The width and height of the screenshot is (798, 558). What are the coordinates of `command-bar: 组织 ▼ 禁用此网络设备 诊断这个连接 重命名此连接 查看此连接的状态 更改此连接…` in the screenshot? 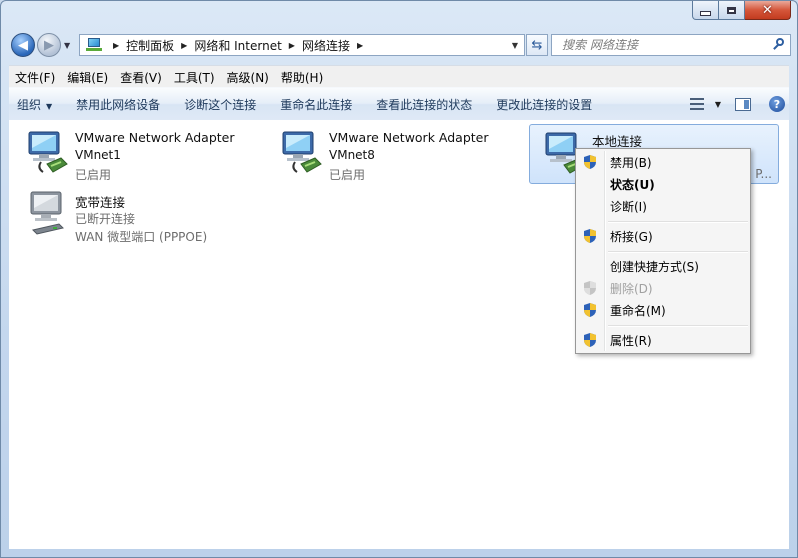 It's located at (399, 104).